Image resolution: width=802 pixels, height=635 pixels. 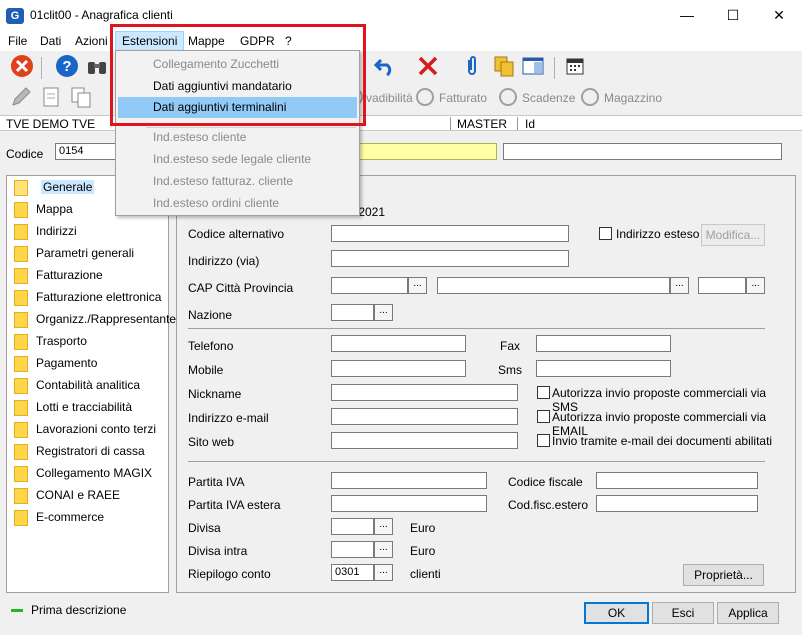 I want to click on documents-icon, so click(x=504, y=67).